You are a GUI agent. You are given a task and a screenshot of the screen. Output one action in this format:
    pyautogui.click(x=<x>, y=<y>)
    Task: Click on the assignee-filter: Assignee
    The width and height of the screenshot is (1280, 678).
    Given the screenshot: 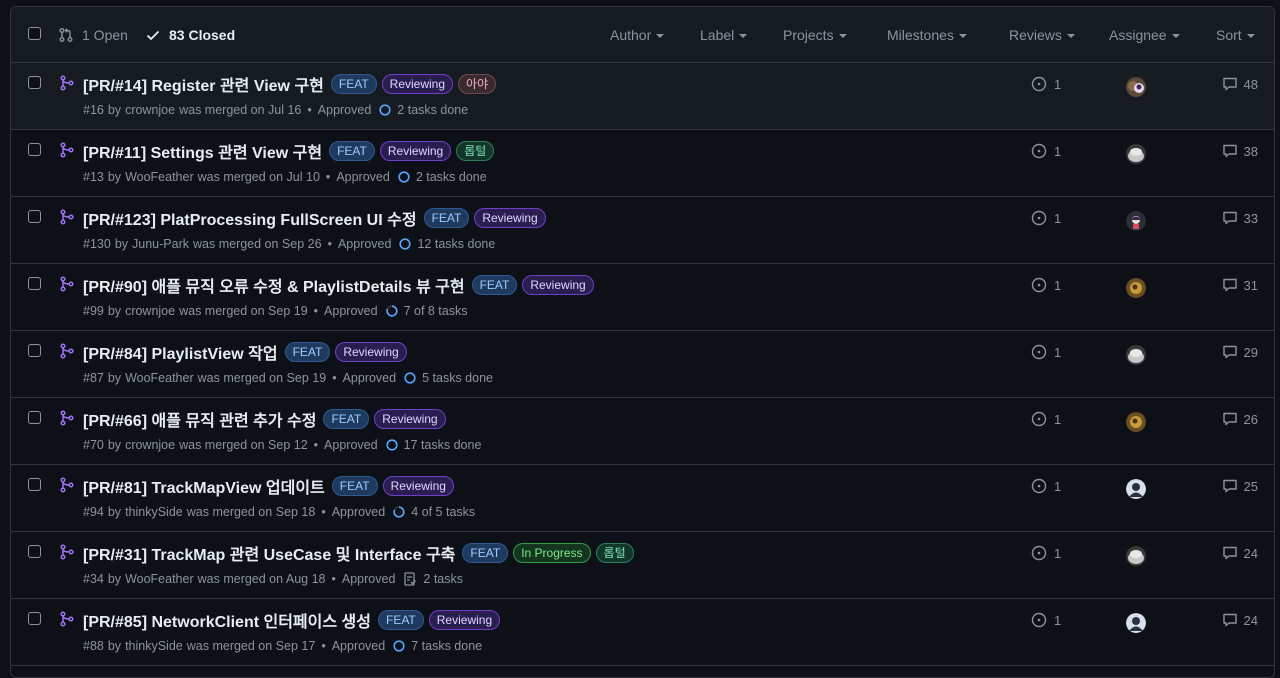 What is the action you would take?
    pyautogui.click(x=1144, y=34)
    